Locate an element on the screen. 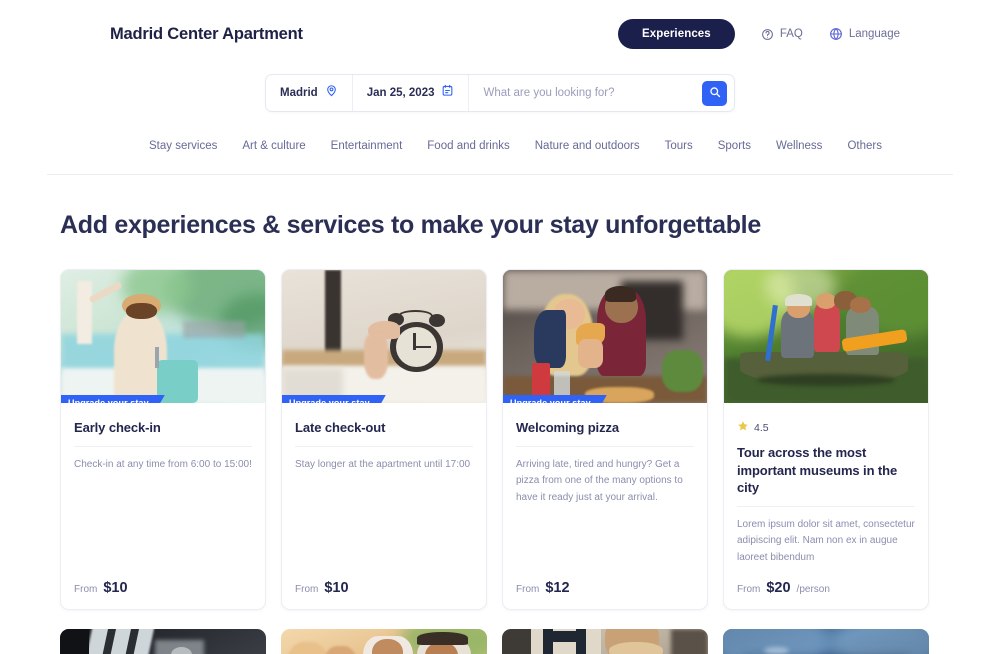 This screenshot has width=1000, height=654. card-image-pool-woman: Upgrade your stay is located at coordinates (163, 336).